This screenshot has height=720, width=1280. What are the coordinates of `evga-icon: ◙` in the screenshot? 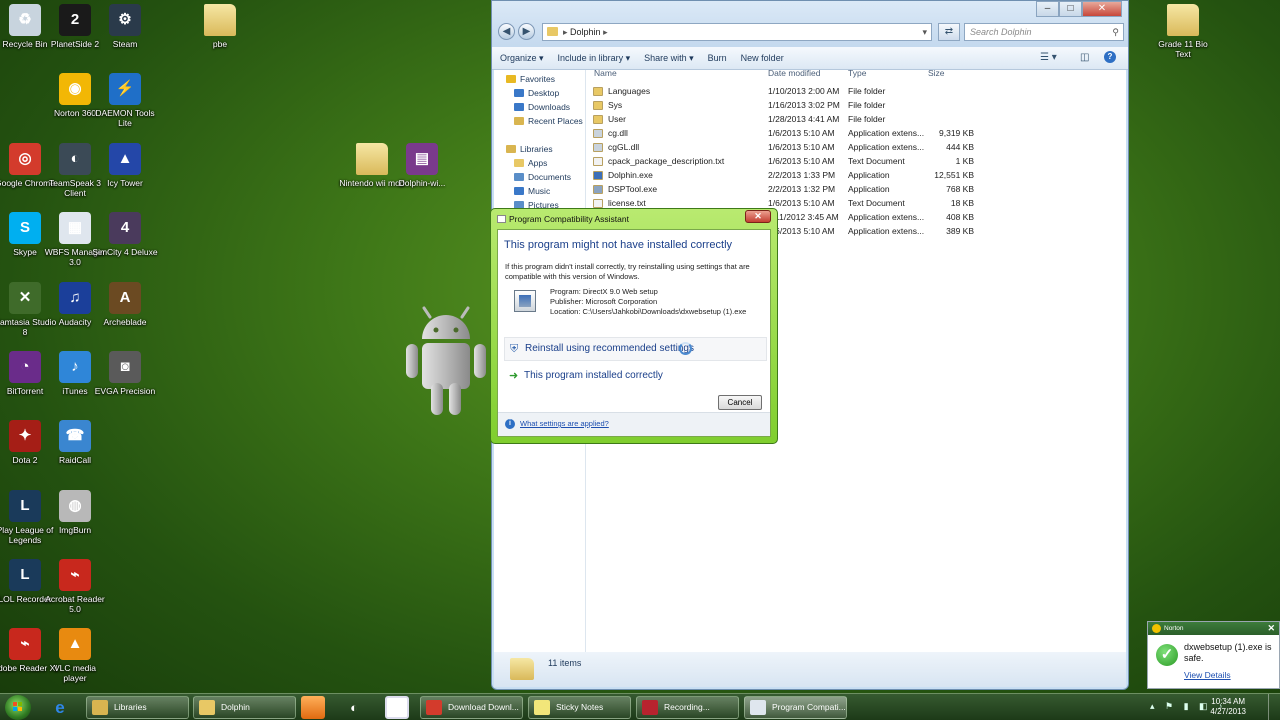 It's located at (125, 367).